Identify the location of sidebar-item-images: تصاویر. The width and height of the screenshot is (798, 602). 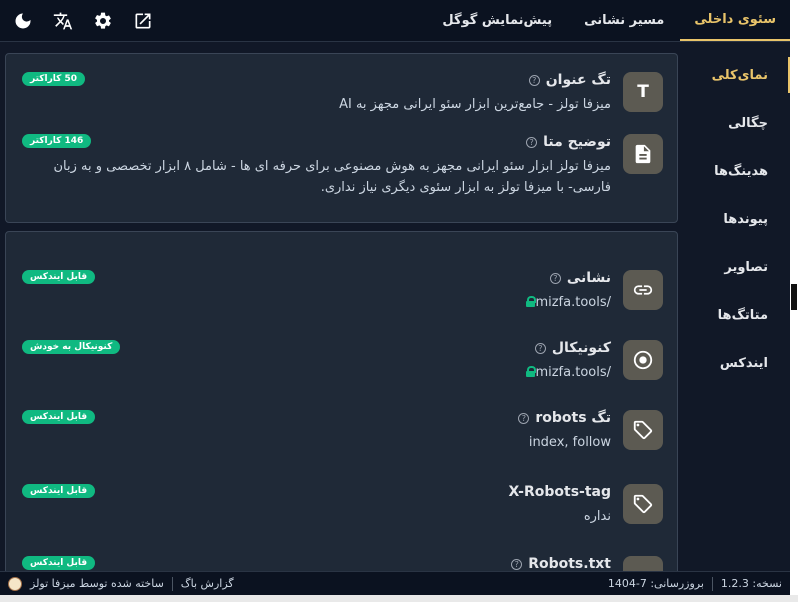
(742, 267).